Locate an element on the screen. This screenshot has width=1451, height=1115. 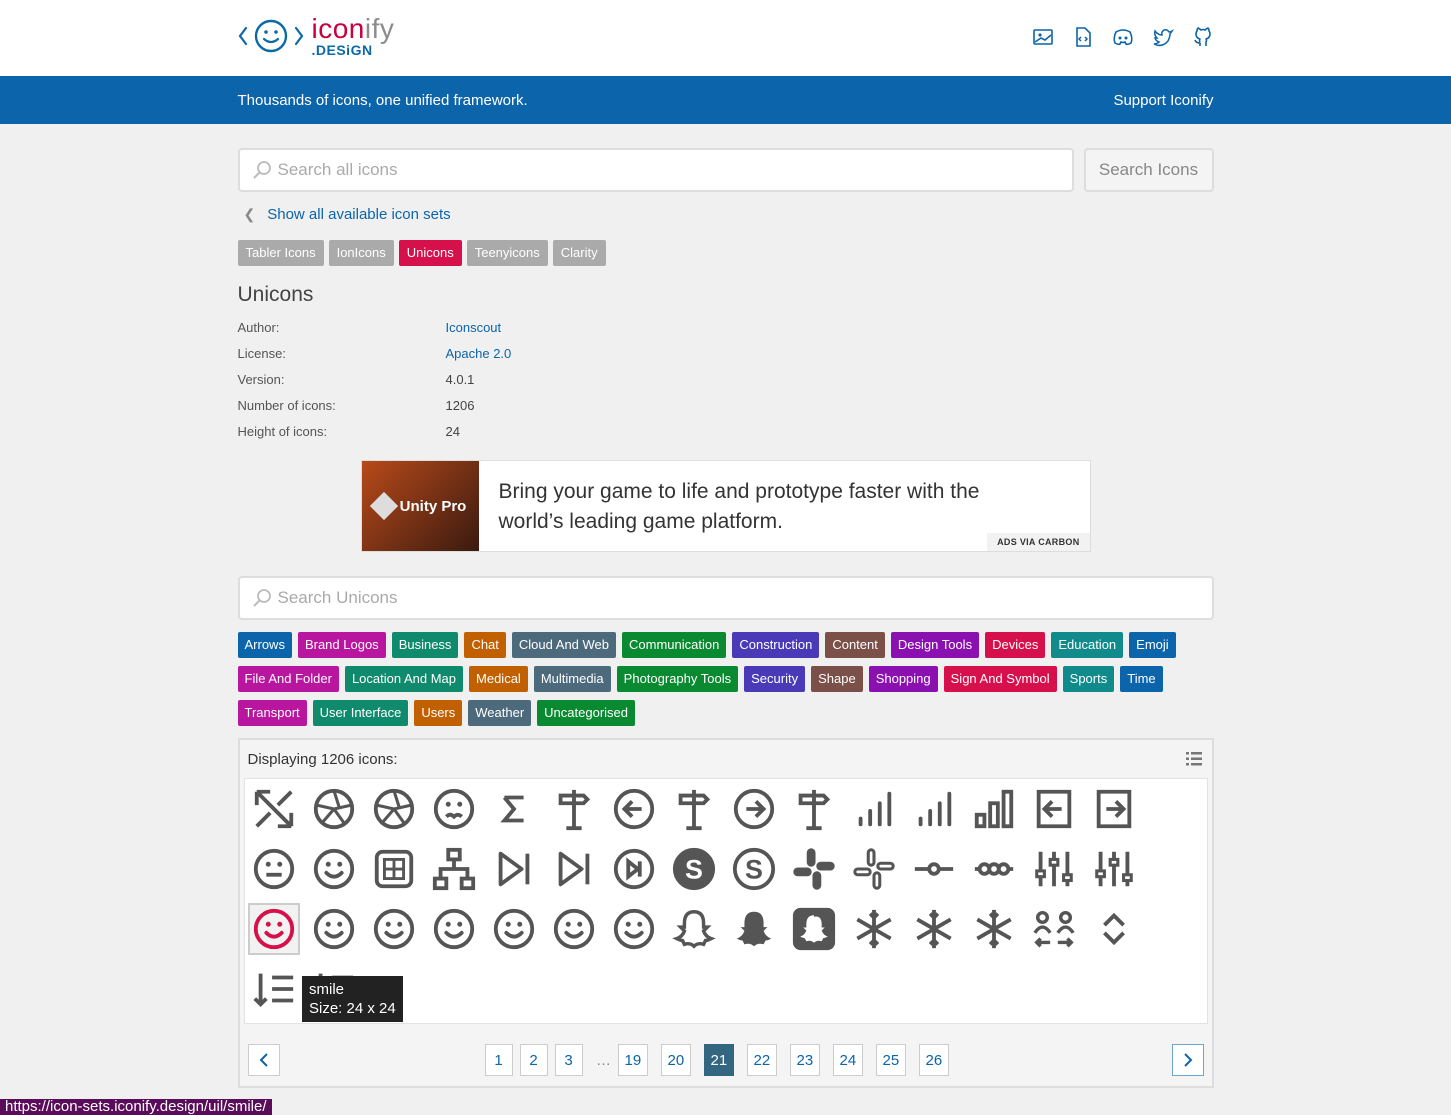
image-icon is located at coordinates (1043, 37).